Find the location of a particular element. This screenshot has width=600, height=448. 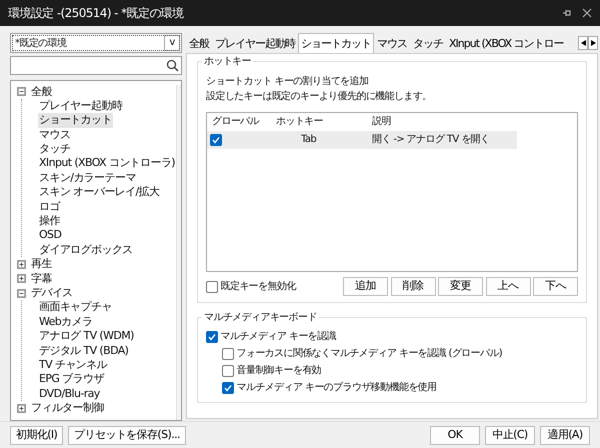

tab: プレイヤー起動時 is located at coordinates (255, 43).